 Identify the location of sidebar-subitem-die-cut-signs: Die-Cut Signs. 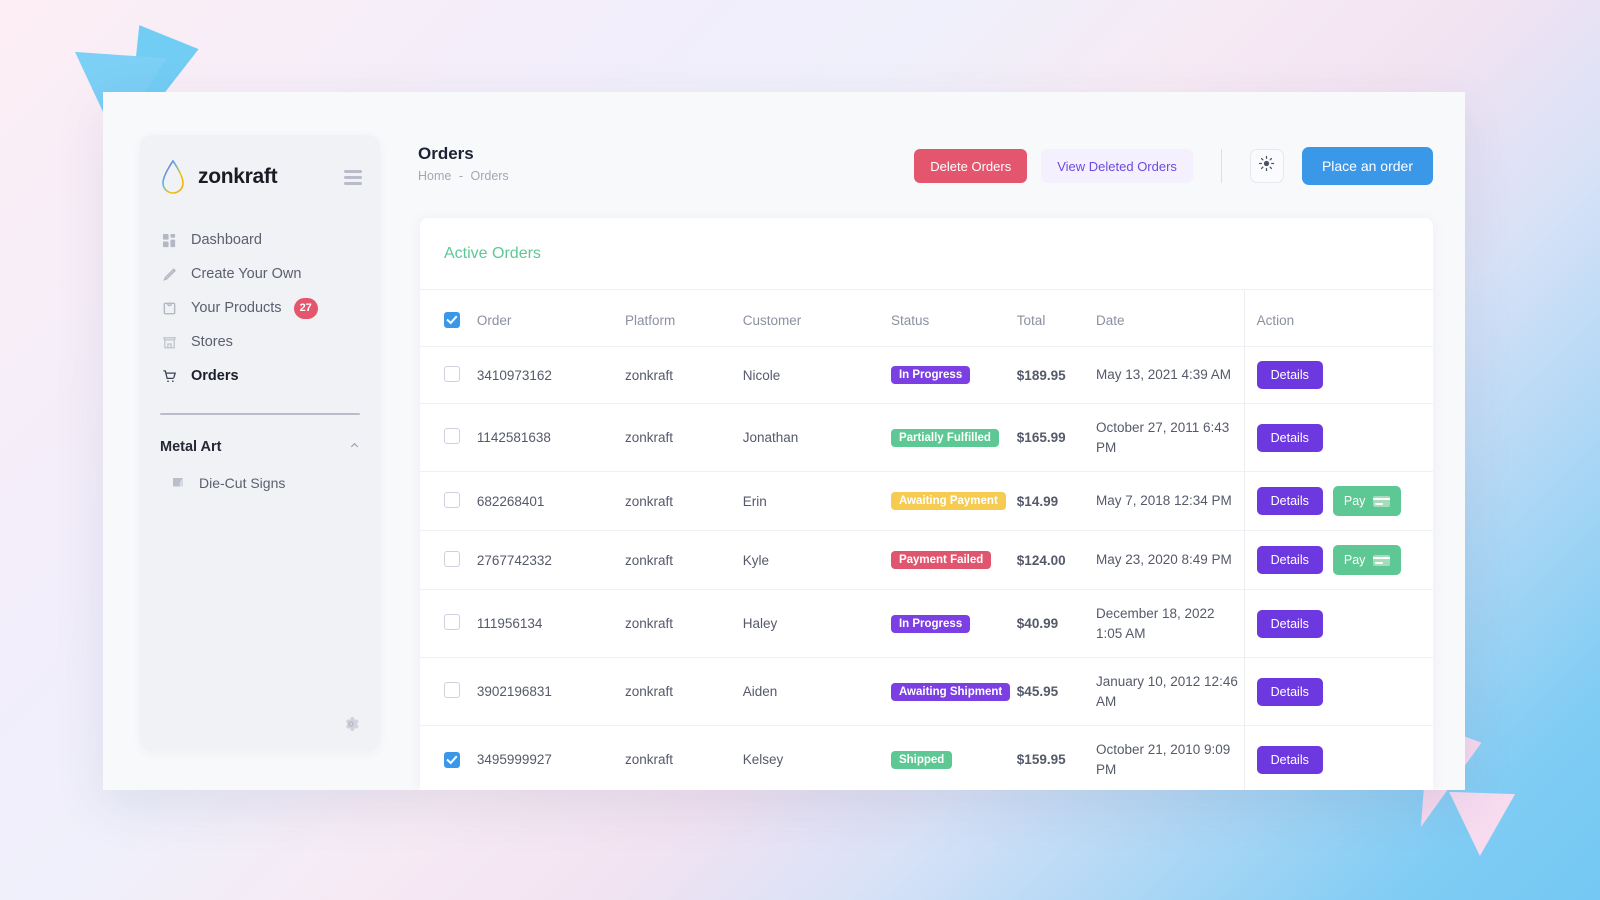
(260, 483).